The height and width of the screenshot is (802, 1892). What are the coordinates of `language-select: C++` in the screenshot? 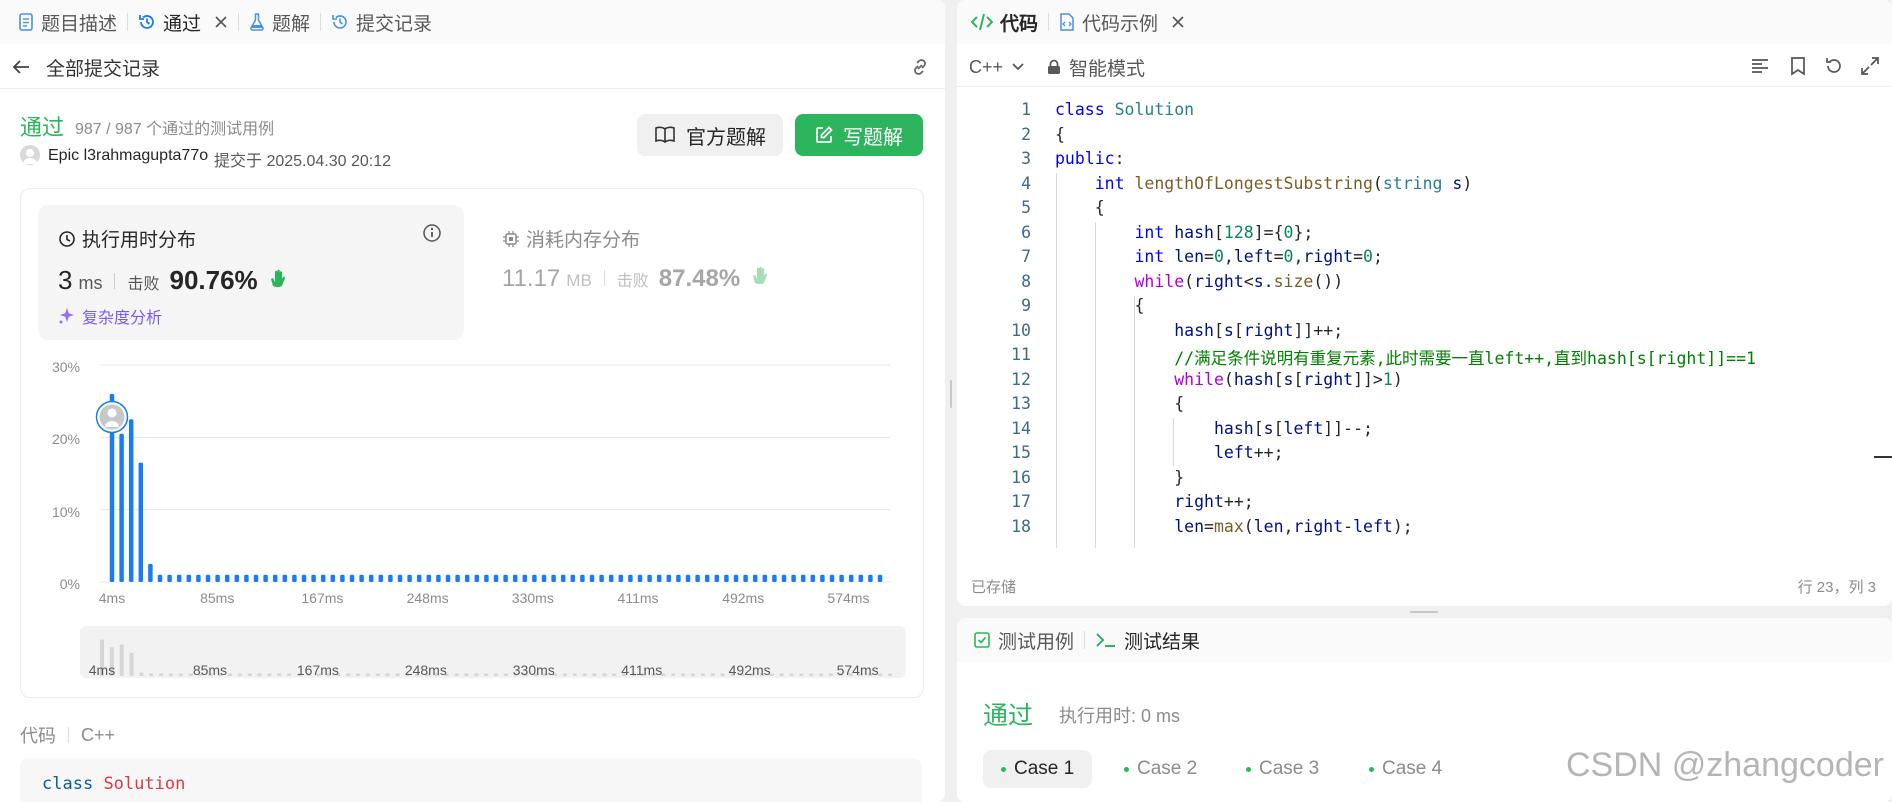 It's located at (997, 67).